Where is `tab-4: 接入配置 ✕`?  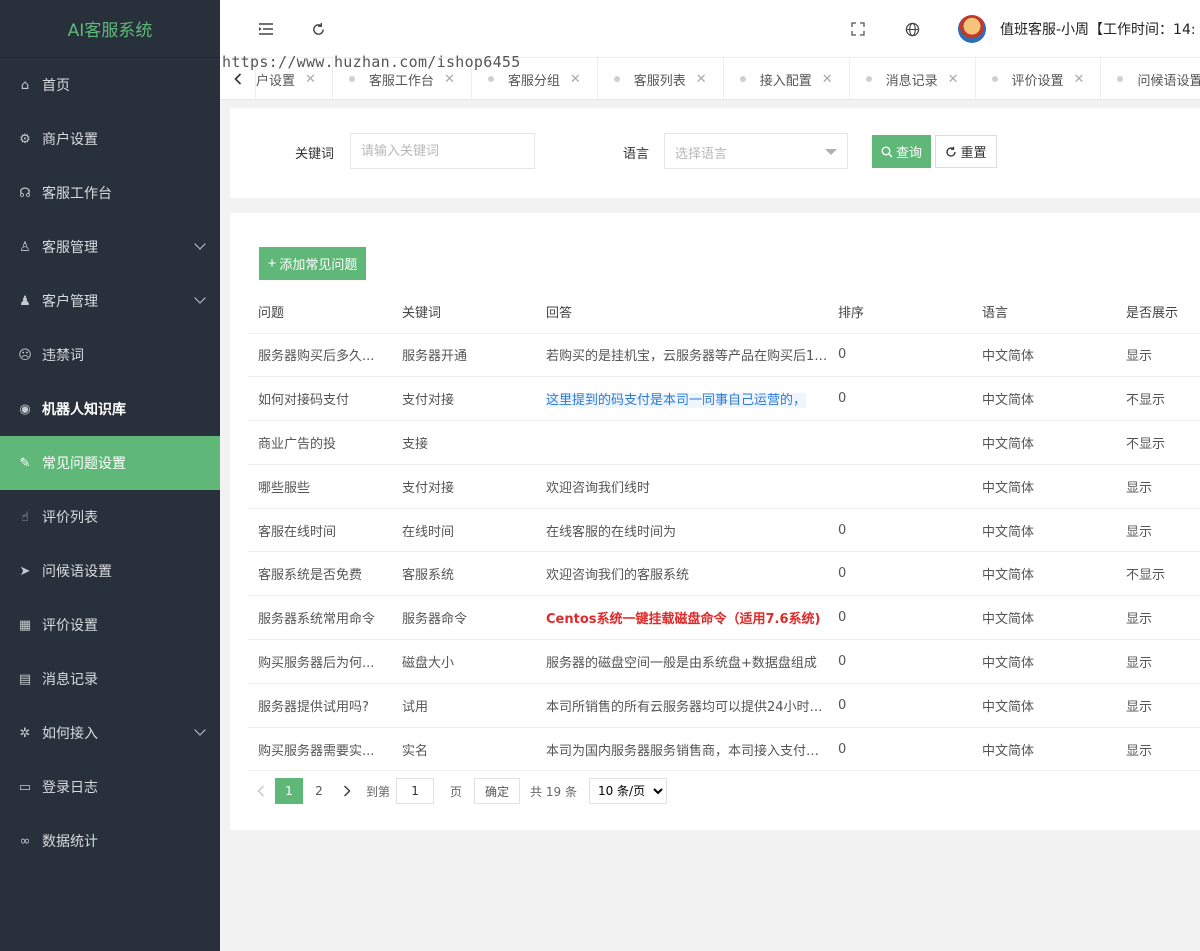
tab-4: 接入配置 ✕ is located at coordinates (787, 78).